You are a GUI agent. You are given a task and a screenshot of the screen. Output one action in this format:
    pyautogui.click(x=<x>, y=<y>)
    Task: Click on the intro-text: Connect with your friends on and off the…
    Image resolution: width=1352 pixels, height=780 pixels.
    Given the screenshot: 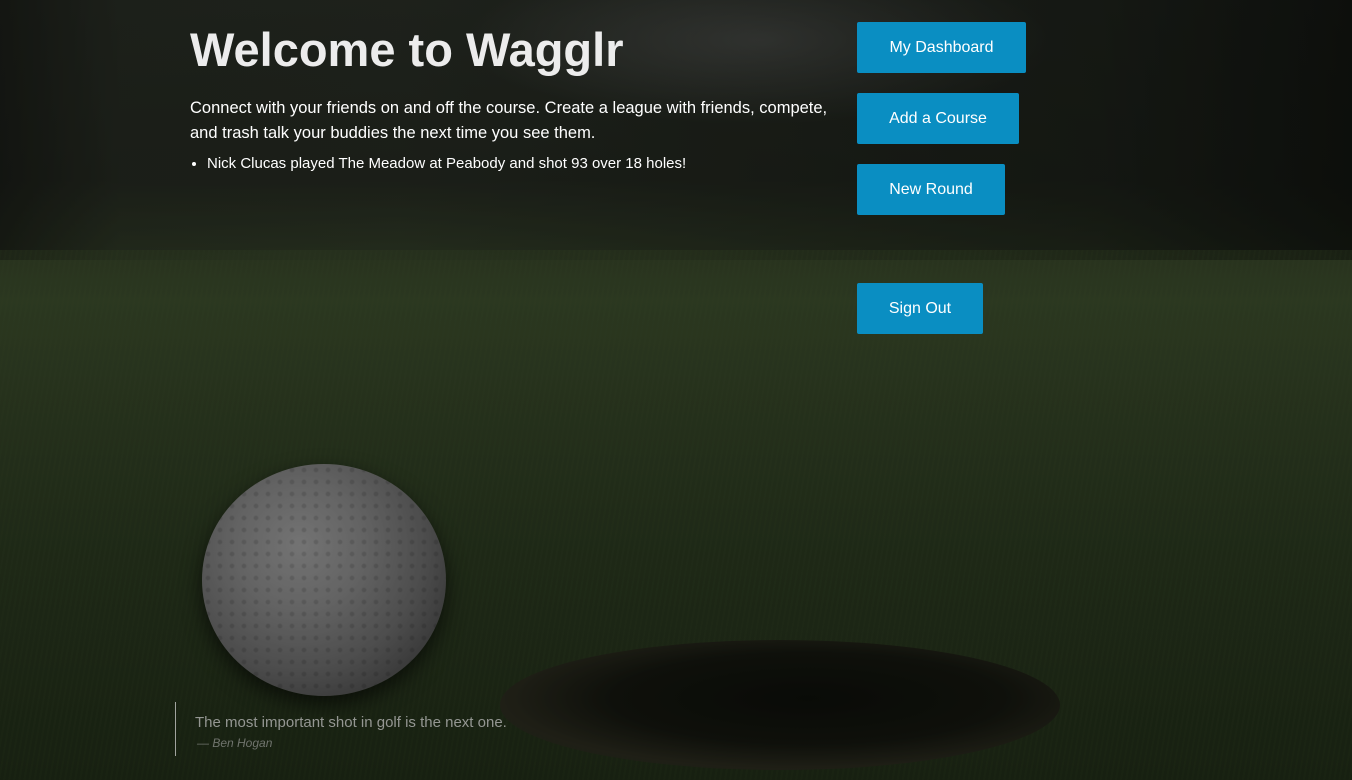 What is the action you would take?
    pyautogui.click(x=509, y=120)
    